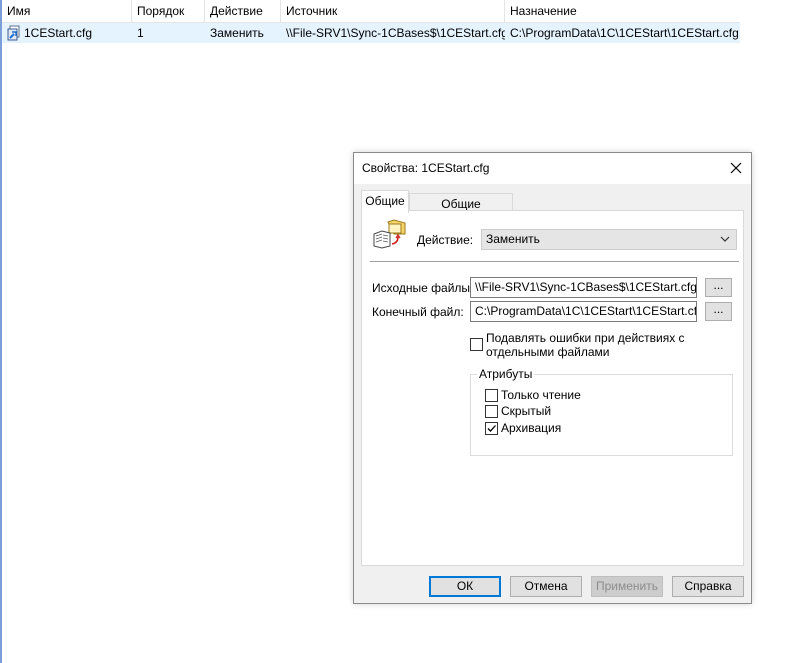 The image size is (800, 663). What do you see at coordinates (546, 586) in the screenshot?
I see `cancel-button: Отмена` at bounding box center [546, 586].